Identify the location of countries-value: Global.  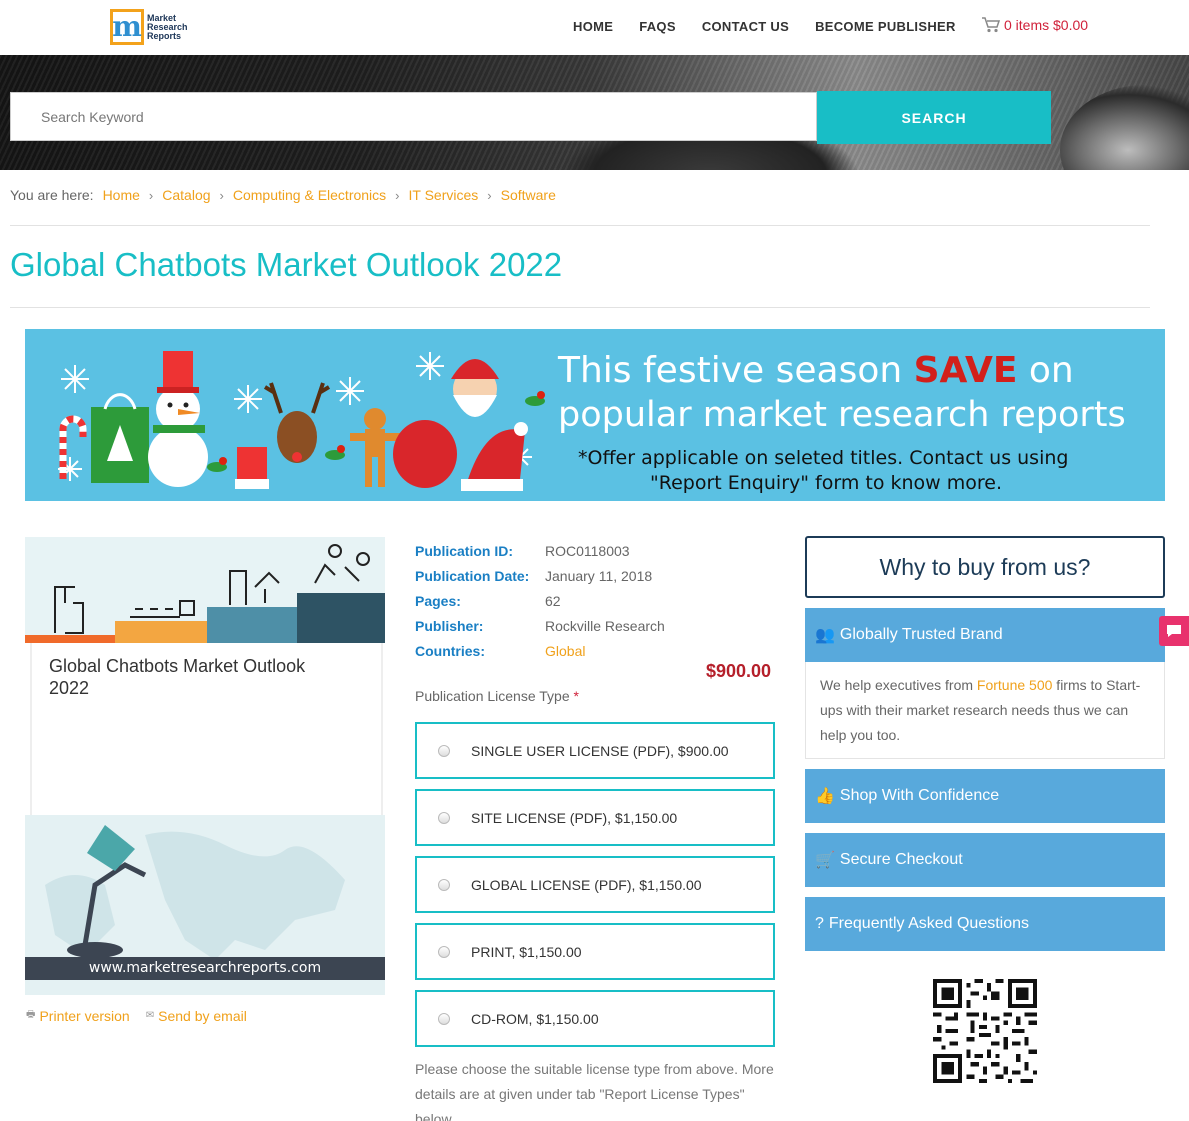
(565, 651).